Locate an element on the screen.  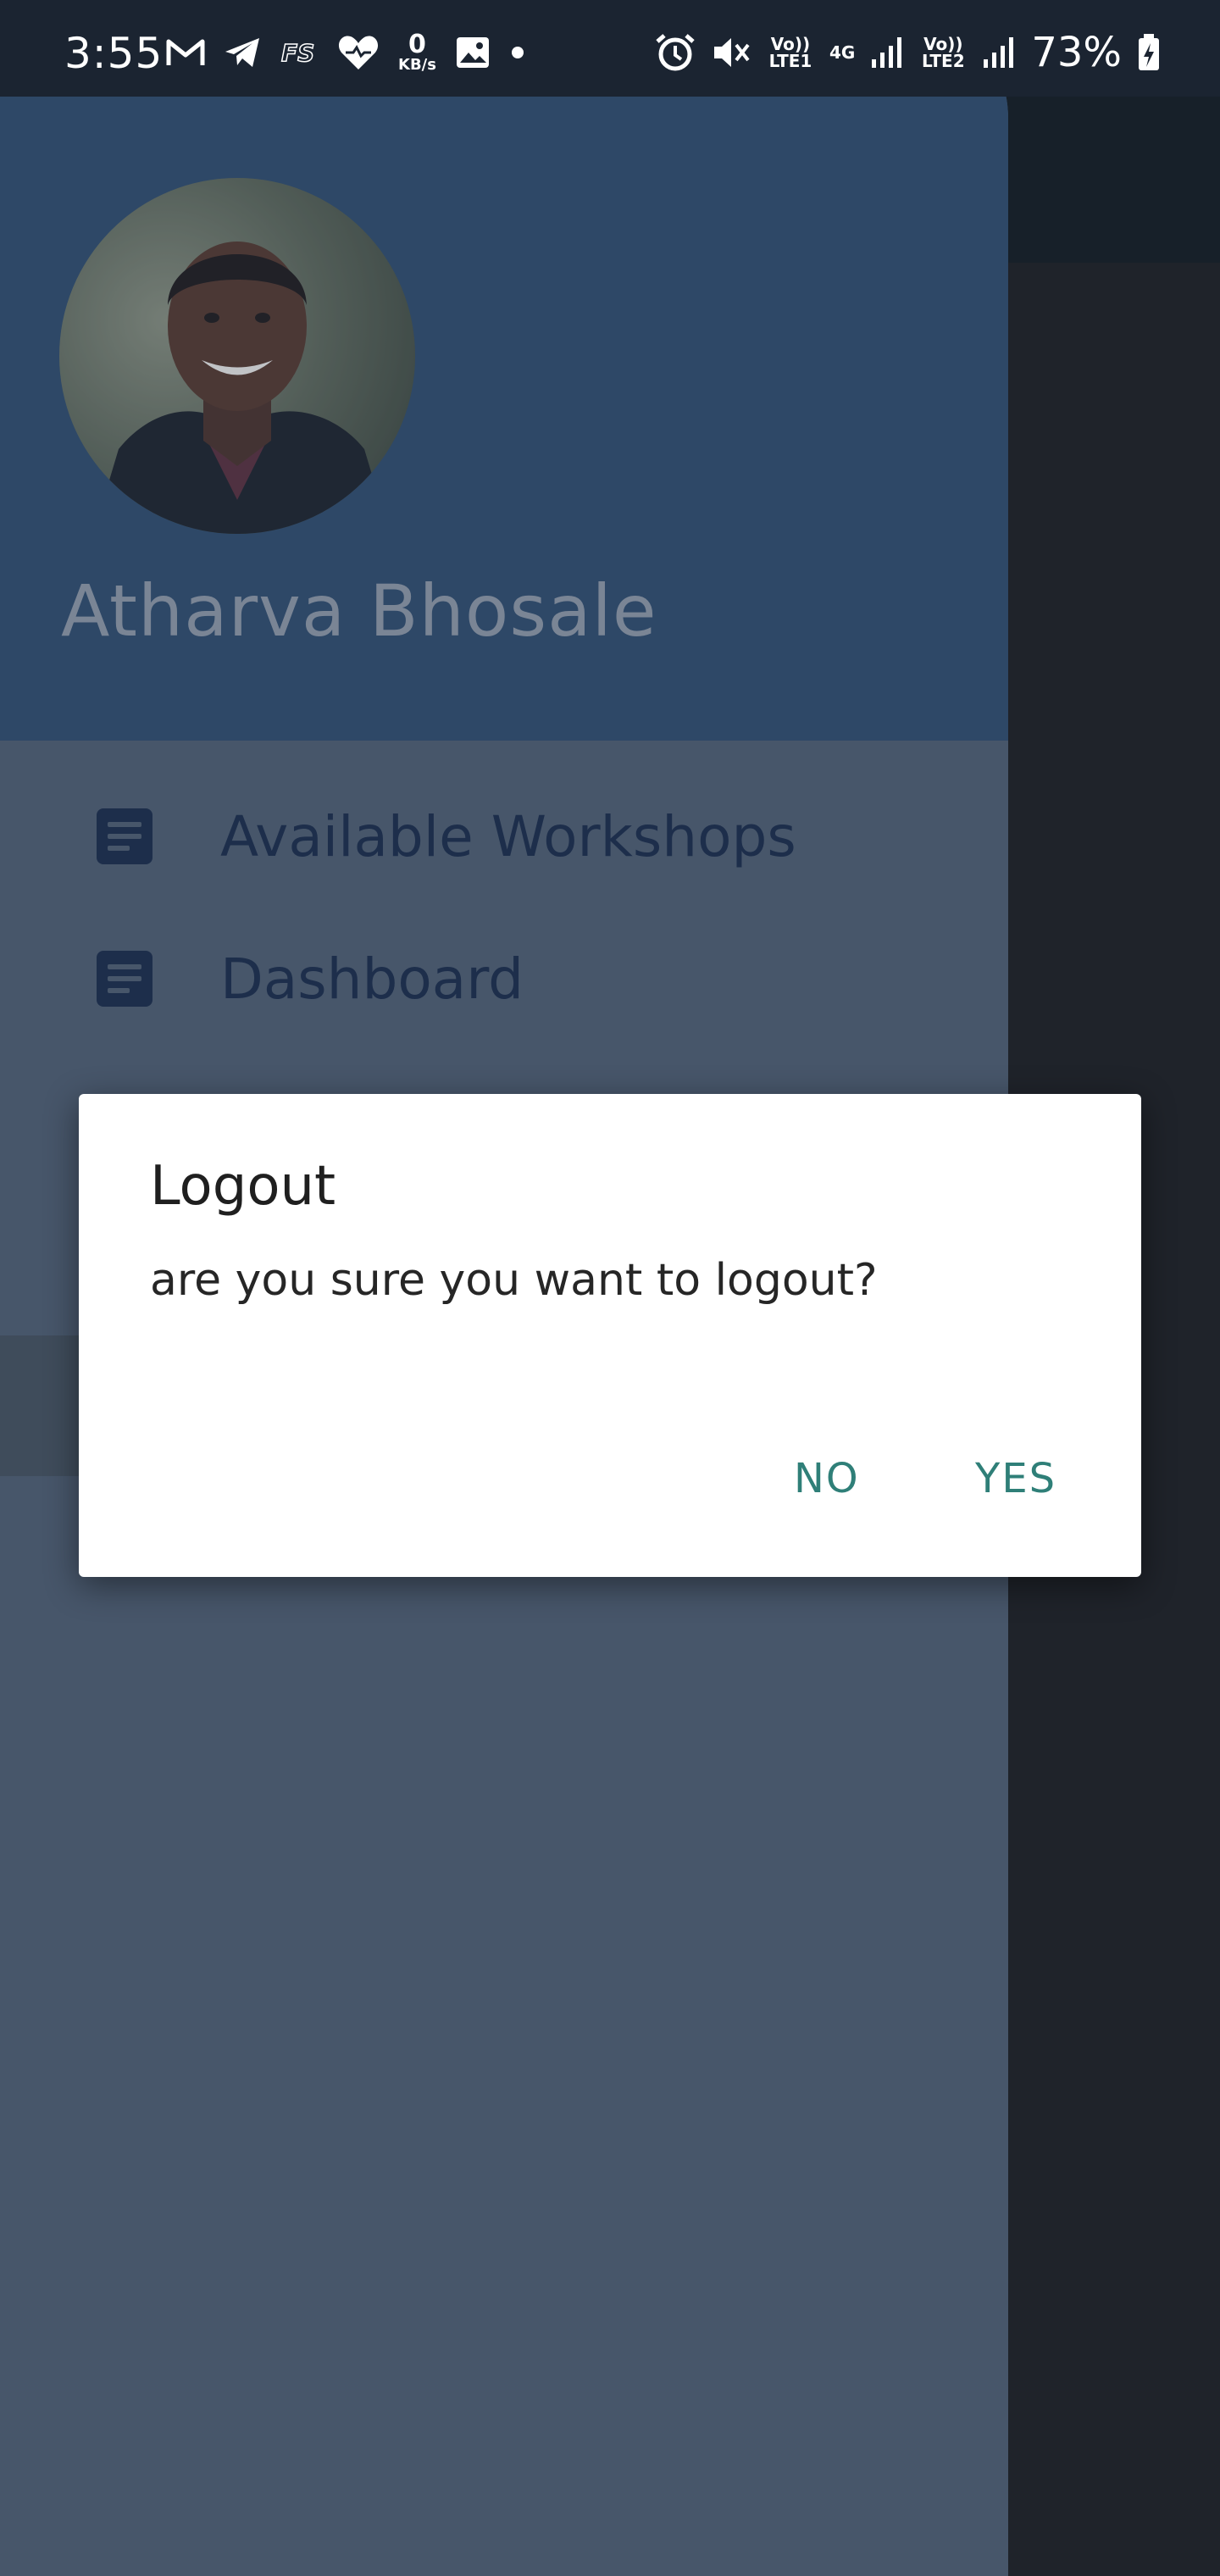
menu-item-dashboard: Dashboard is located at coordinates (504, 978).